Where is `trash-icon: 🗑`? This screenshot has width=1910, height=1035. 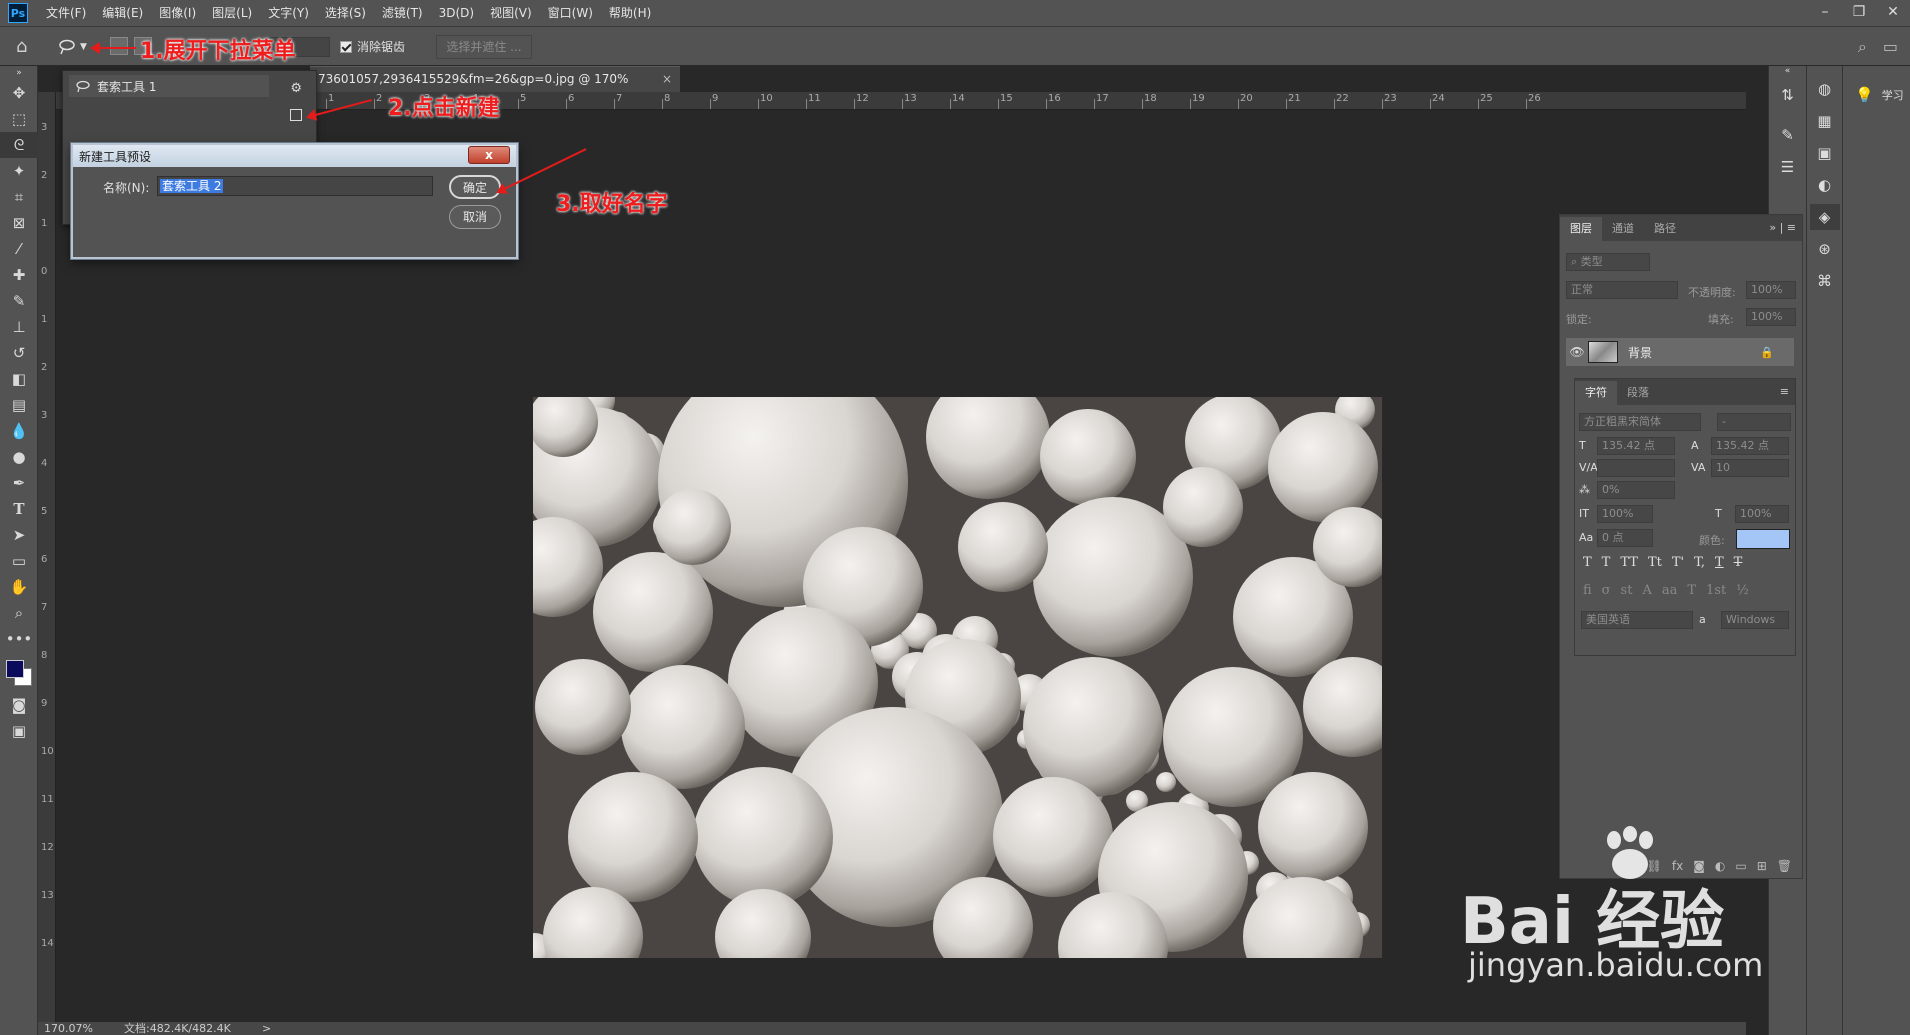
trash-icon: 🗑 is located at coordinates (1784, 866).